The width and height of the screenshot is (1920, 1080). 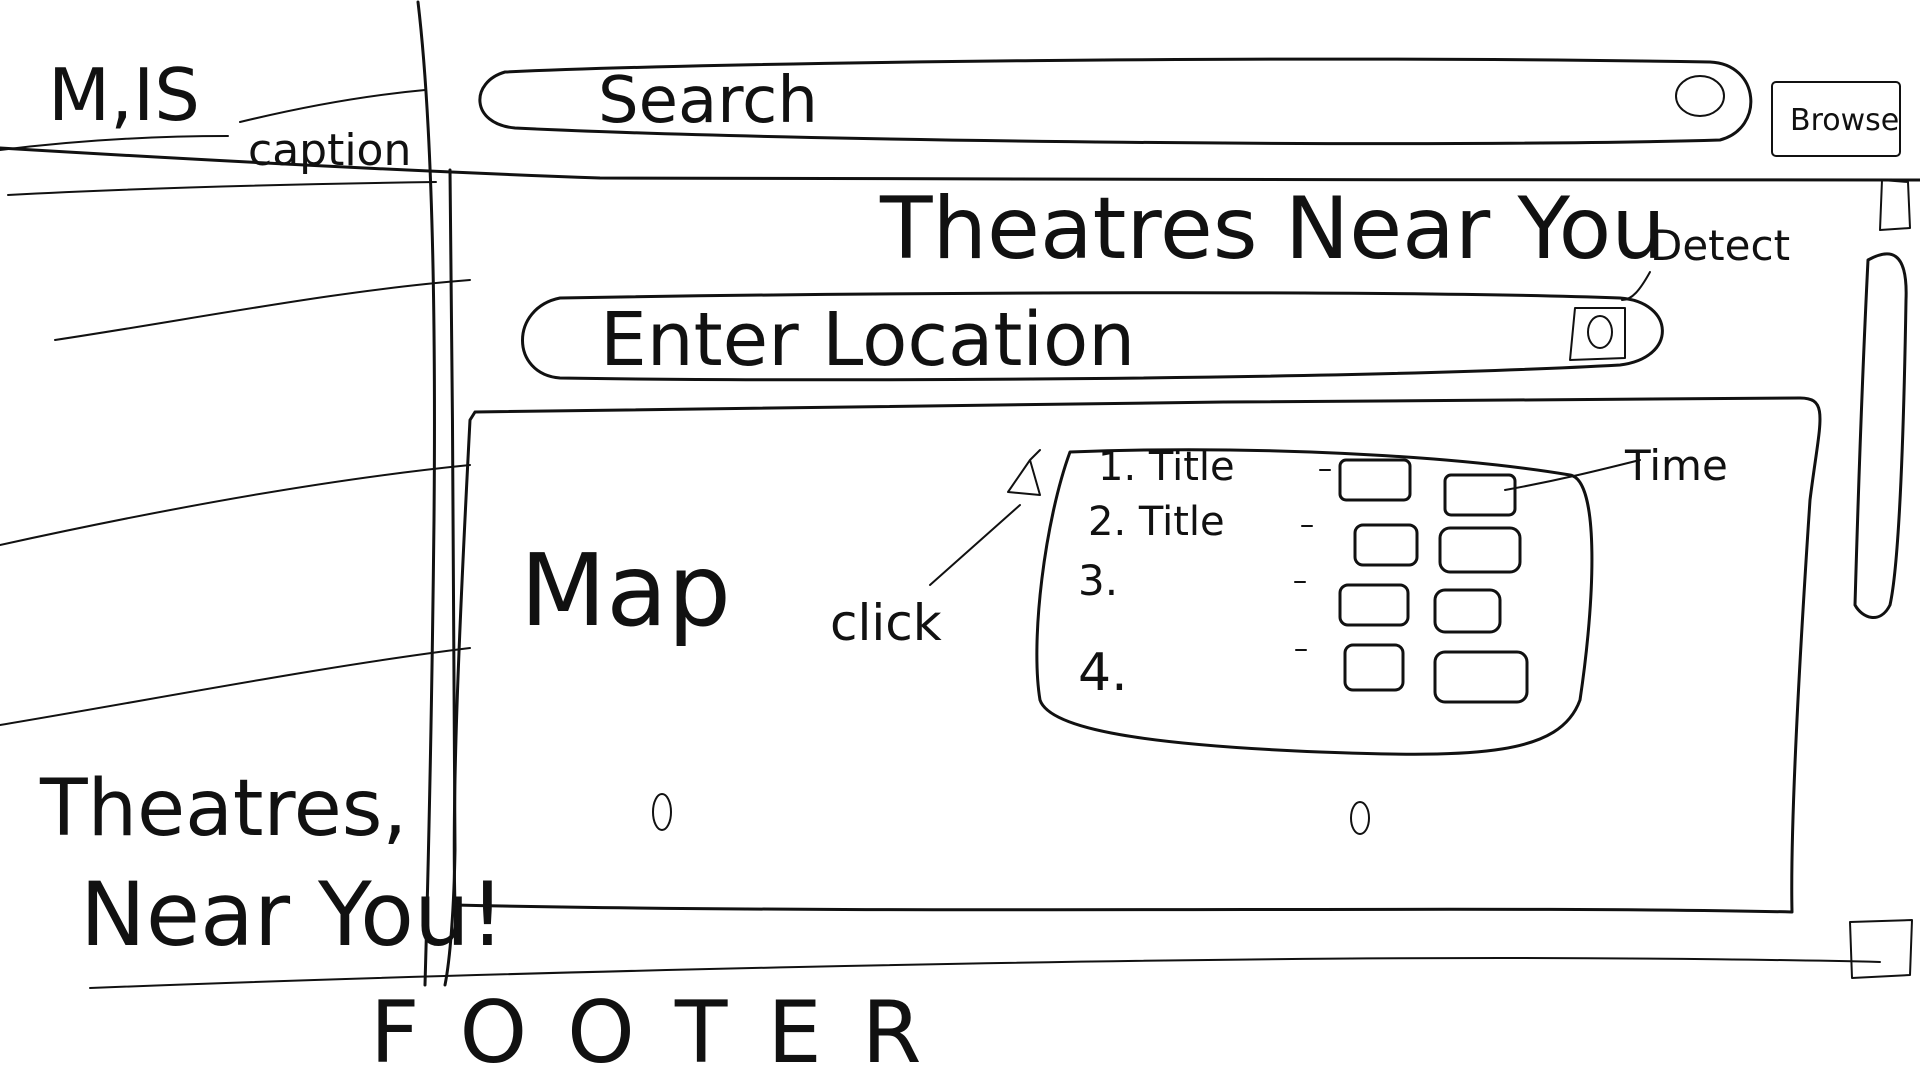 What do you see at coordinates (426, 493) in the screenshot?
I see `sidebar-border` at bounding box center [426, 493].